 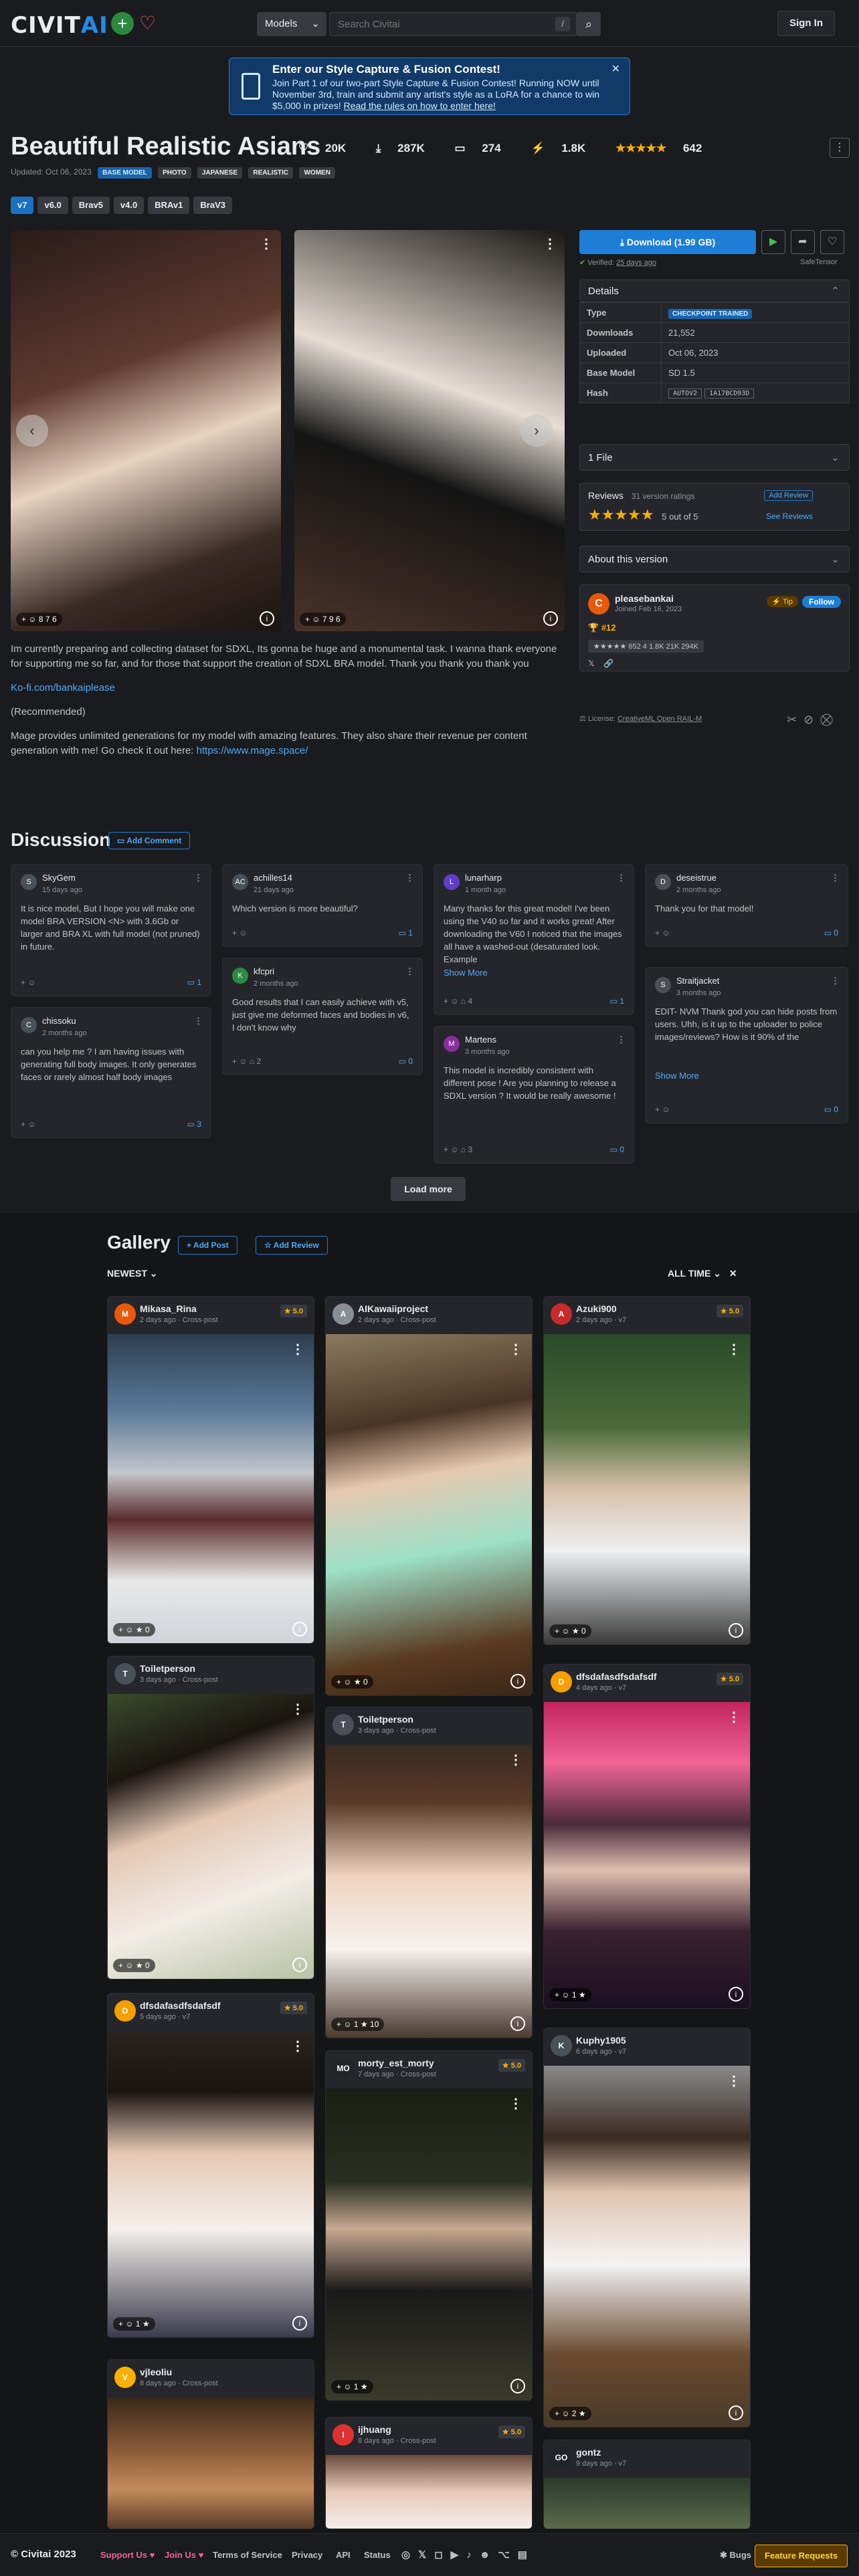 What do you see at coordinates (735, 2555) in the screenshot?
I see `bugs-link: ✱ Bugs` at bounding box center [735, 2555].